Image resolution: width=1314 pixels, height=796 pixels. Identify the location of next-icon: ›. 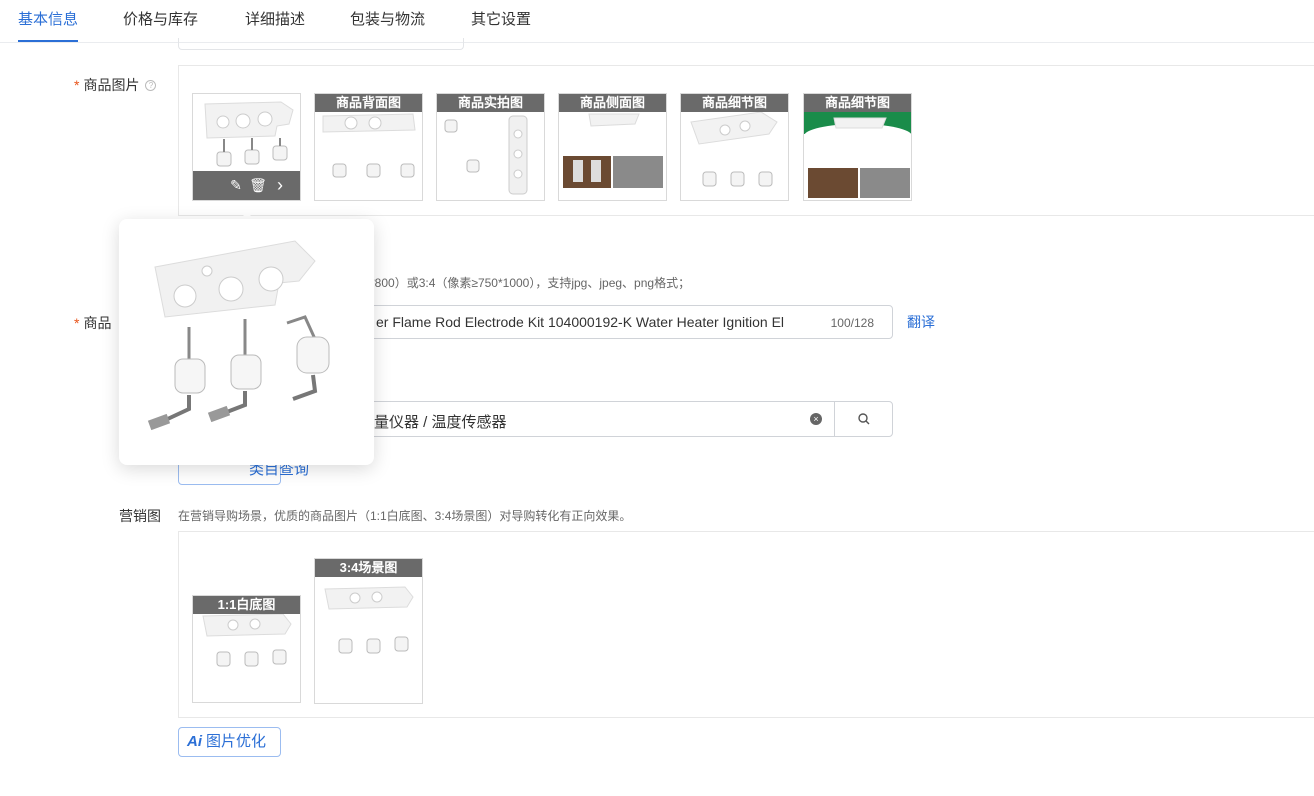
(280, 185).